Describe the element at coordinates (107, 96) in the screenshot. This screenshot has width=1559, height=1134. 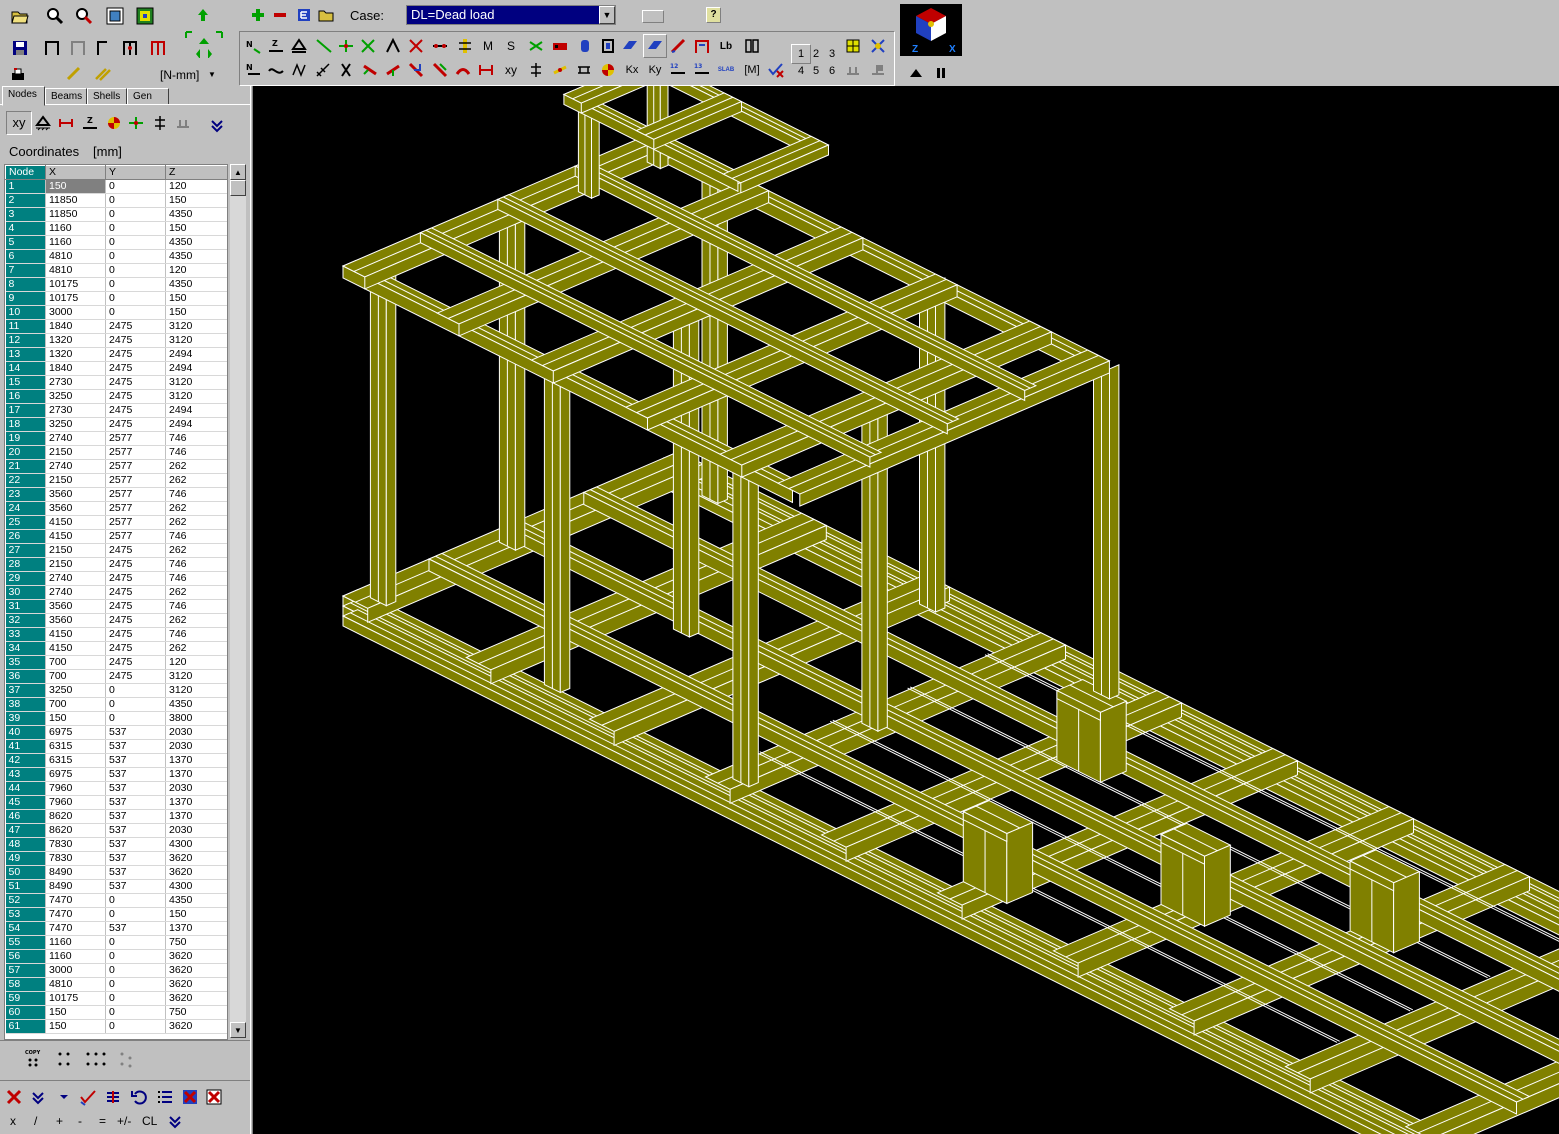
I see `tab-shells: Shells` at that location.